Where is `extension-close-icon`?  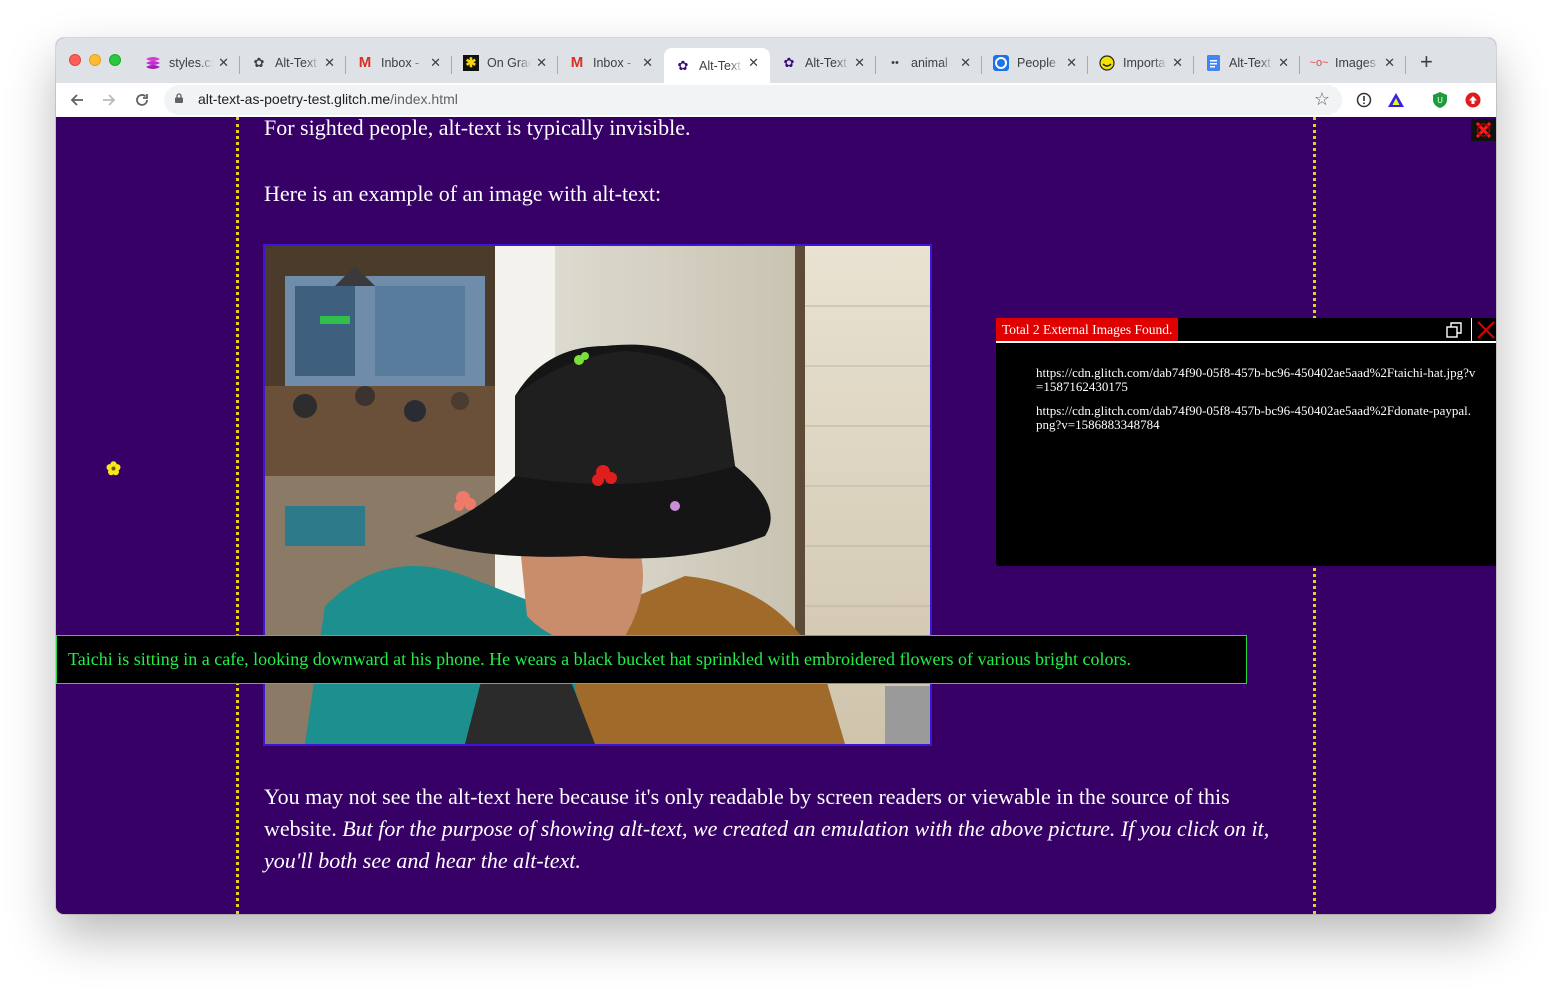 extension-close-icon is located at coordinates (1483, 130).